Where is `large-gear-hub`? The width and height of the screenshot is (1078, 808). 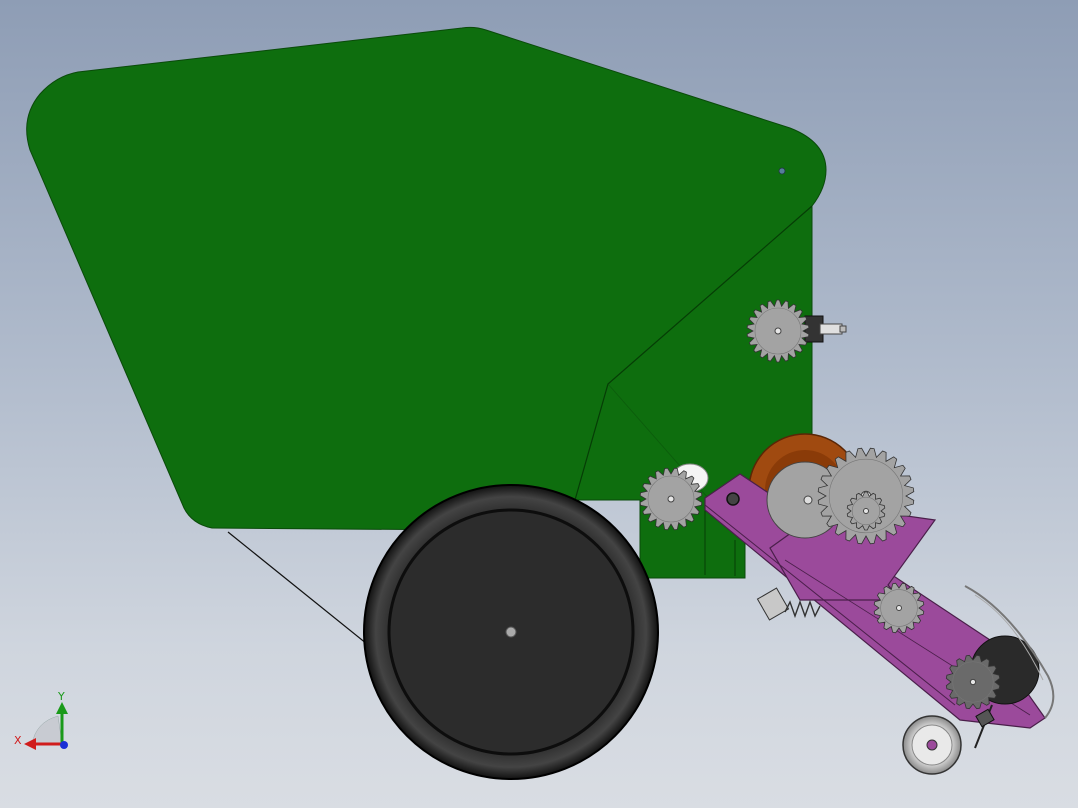 large-gear-hub is located at coordinates (808, 500).